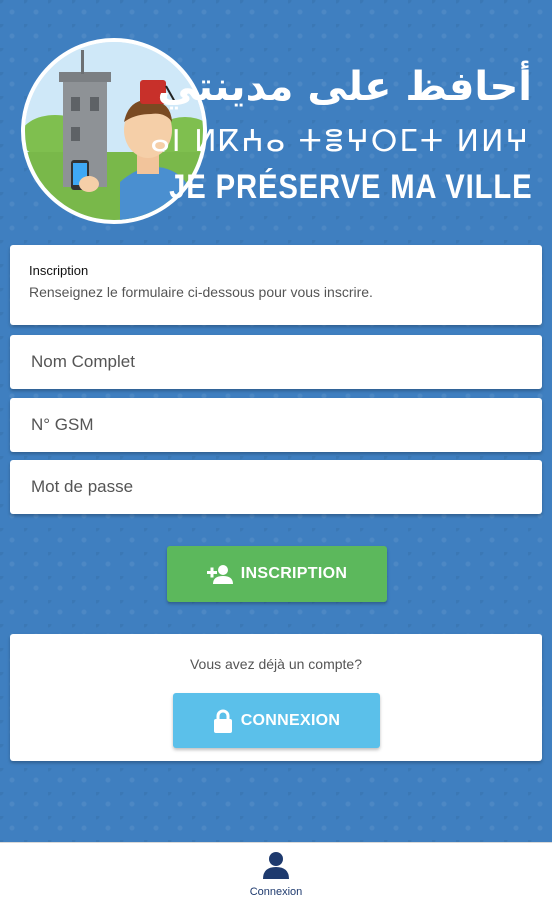 This screenshot has width=552, height=901. I want to click on gsm-field-card, so click(276, 425).